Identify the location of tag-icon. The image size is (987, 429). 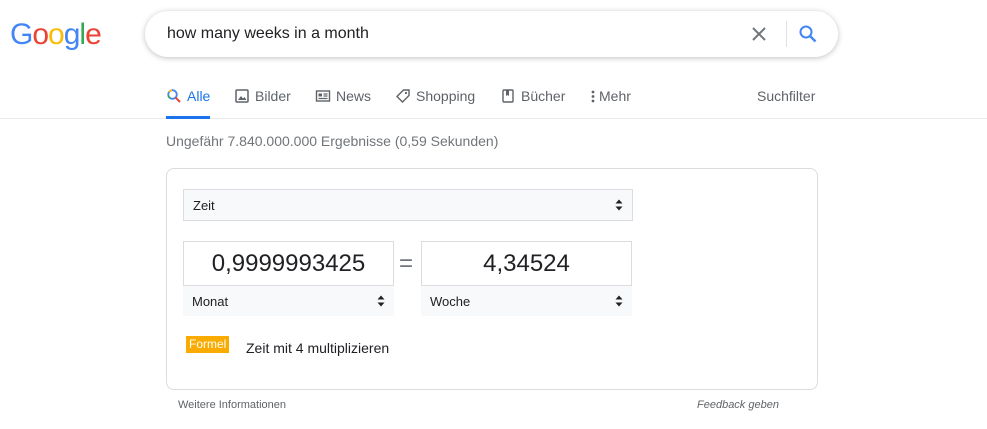
(403, 96).